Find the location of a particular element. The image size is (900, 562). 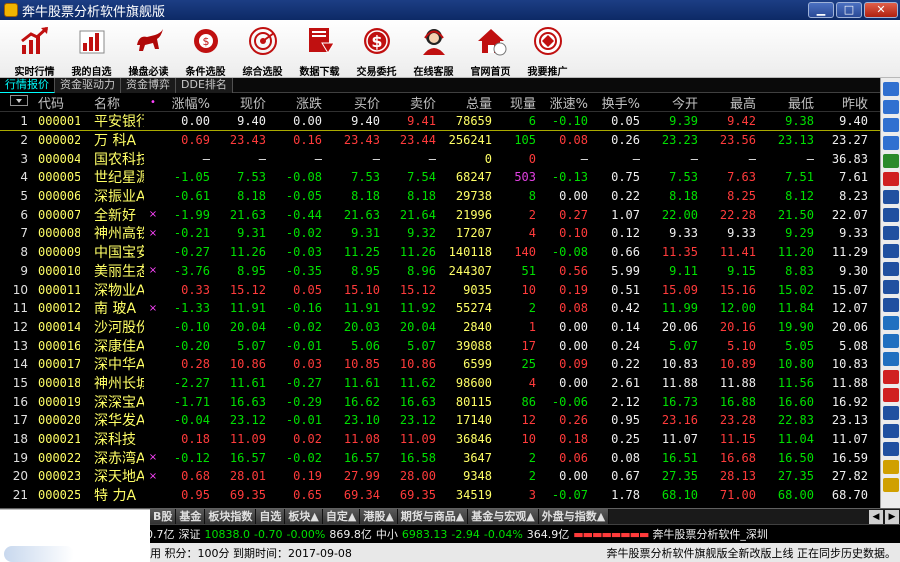

header-change: 涨跌 is located at coordinates (294, 102).